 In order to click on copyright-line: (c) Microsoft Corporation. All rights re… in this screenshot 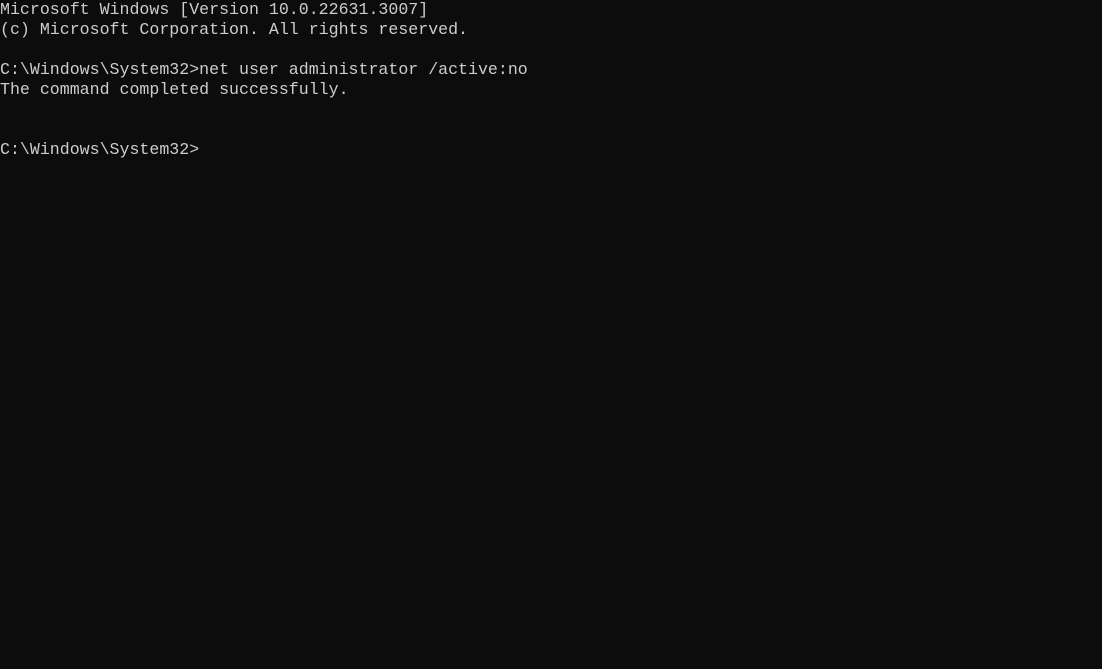, I will do `click(234, 29)`.